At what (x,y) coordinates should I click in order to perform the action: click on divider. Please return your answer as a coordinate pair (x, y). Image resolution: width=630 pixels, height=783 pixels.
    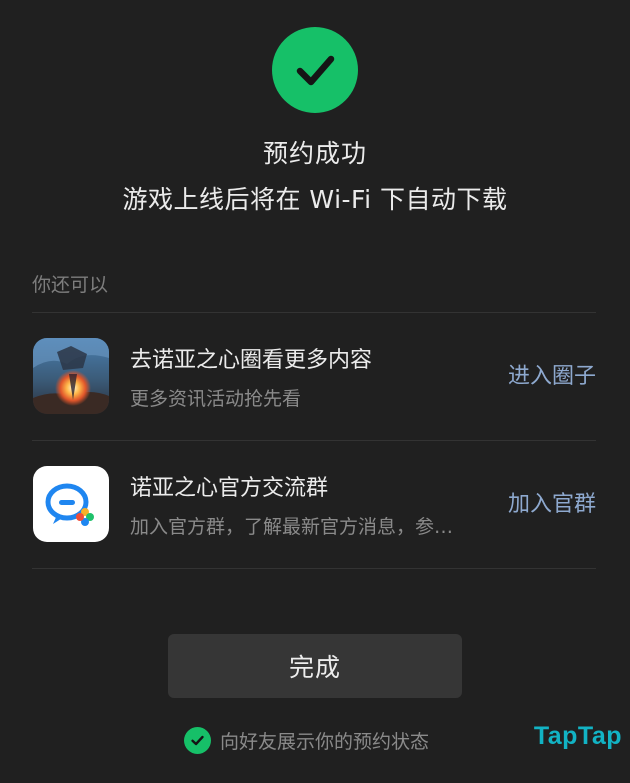
    Looking at the image, I should click on (314, 568).